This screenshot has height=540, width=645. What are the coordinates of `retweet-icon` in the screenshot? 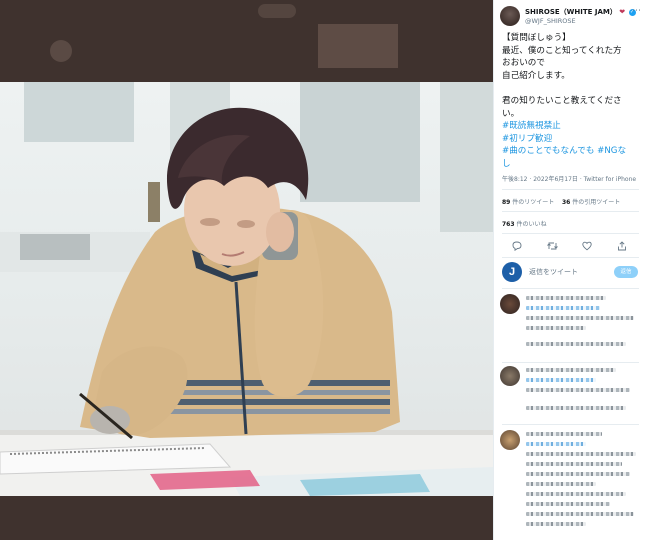 It's located at (552, 246).